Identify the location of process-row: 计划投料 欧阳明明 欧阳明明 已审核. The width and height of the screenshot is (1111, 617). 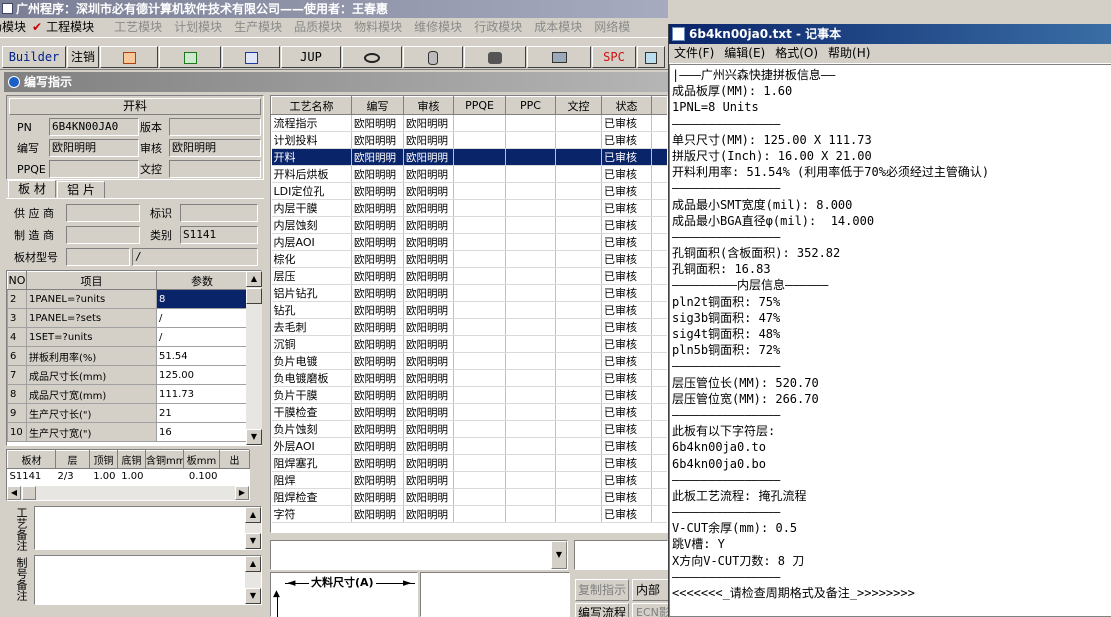
(469, 140).